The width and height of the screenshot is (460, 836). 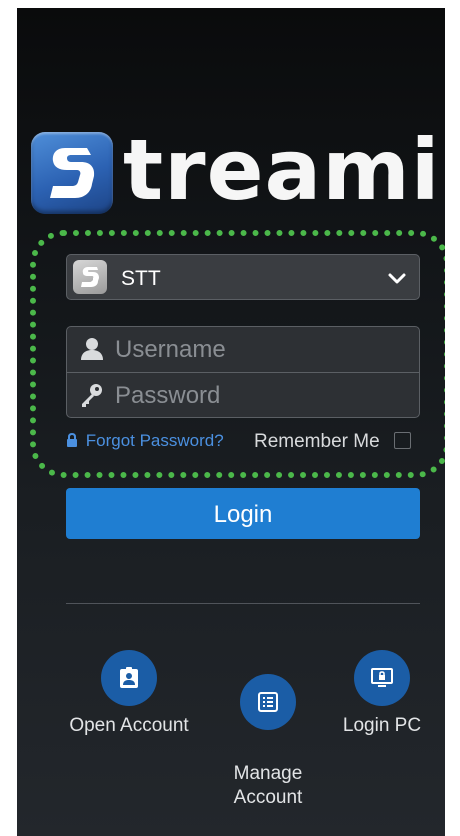 What do you see at coordinates (268, 702) in the screenshot?
I see `list-document-icon` at bounding box center [268, 702].